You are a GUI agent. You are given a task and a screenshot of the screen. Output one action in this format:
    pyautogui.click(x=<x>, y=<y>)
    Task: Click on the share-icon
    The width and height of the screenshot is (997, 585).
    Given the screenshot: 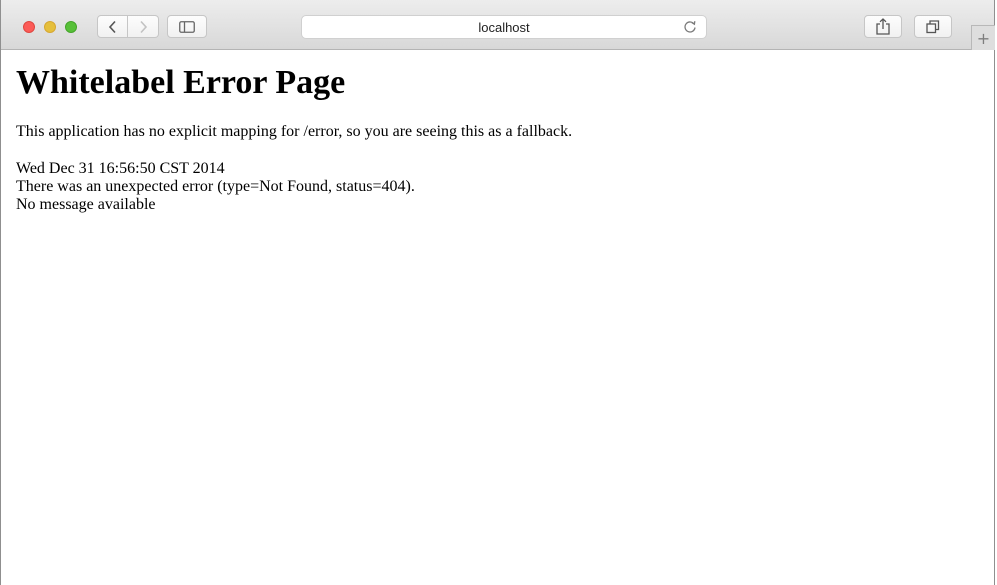 What is the action you would take?
    pyautogui.click(x=883, y=26)
    